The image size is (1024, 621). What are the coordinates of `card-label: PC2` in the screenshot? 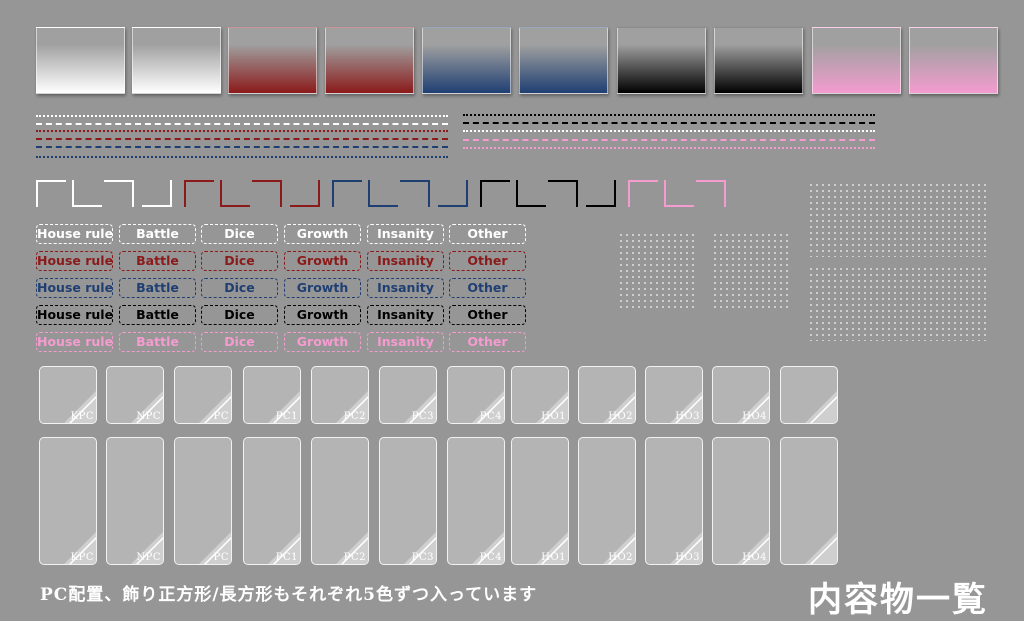 It's located at (354, 557).